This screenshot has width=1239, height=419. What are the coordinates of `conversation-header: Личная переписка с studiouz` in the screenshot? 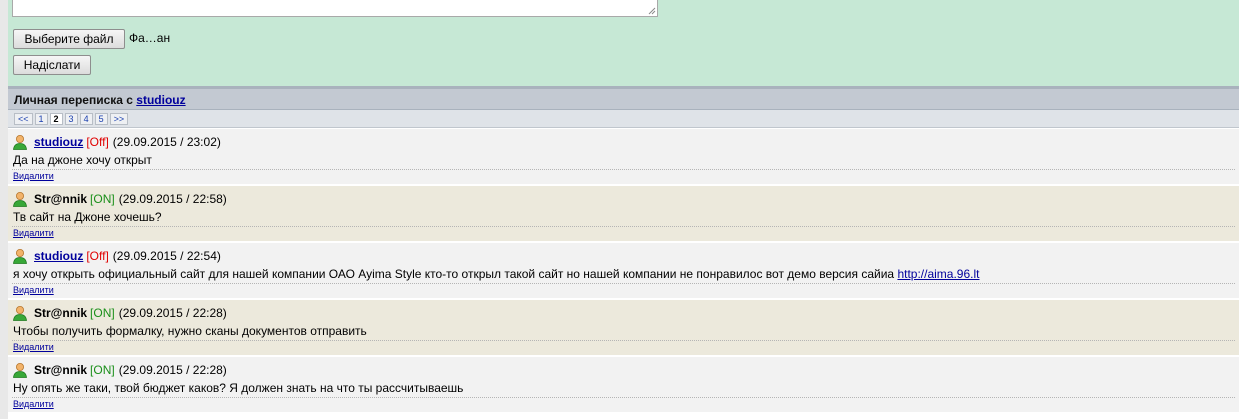 It's located at (623, 99).